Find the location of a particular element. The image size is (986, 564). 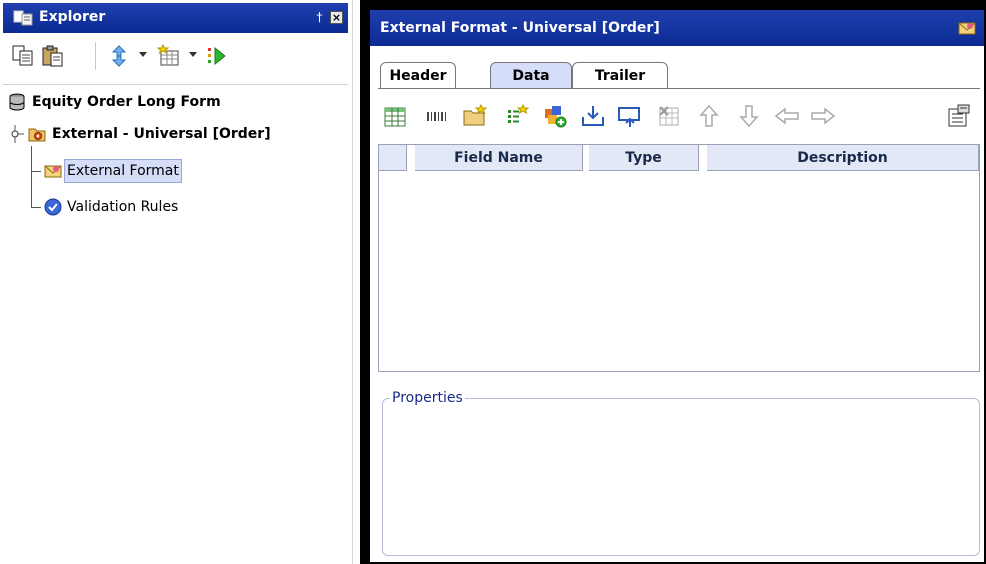

properties-label: Properties is located at coordinates (427, 398).